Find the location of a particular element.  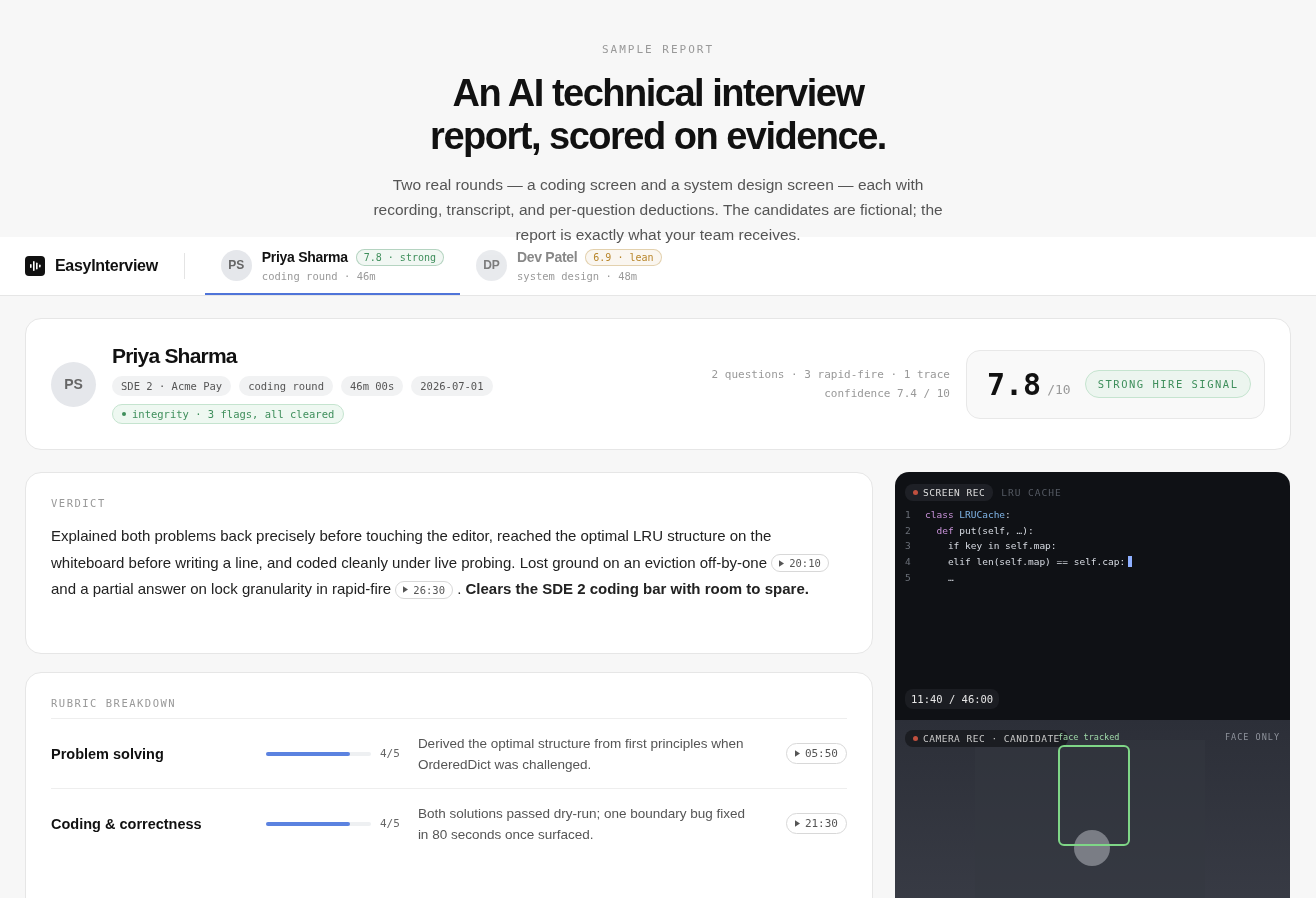

line-number: 4 is located at coordinates (908, 562).